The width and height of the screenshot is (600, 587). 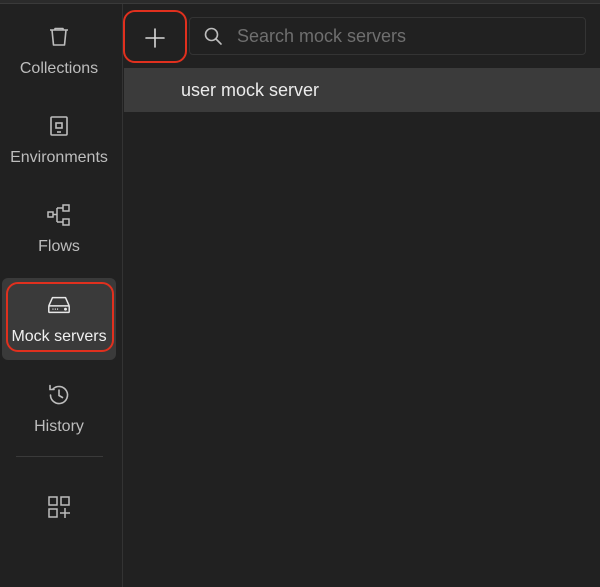 I want to click on sidebar-divider, so click(x=59, y=456).